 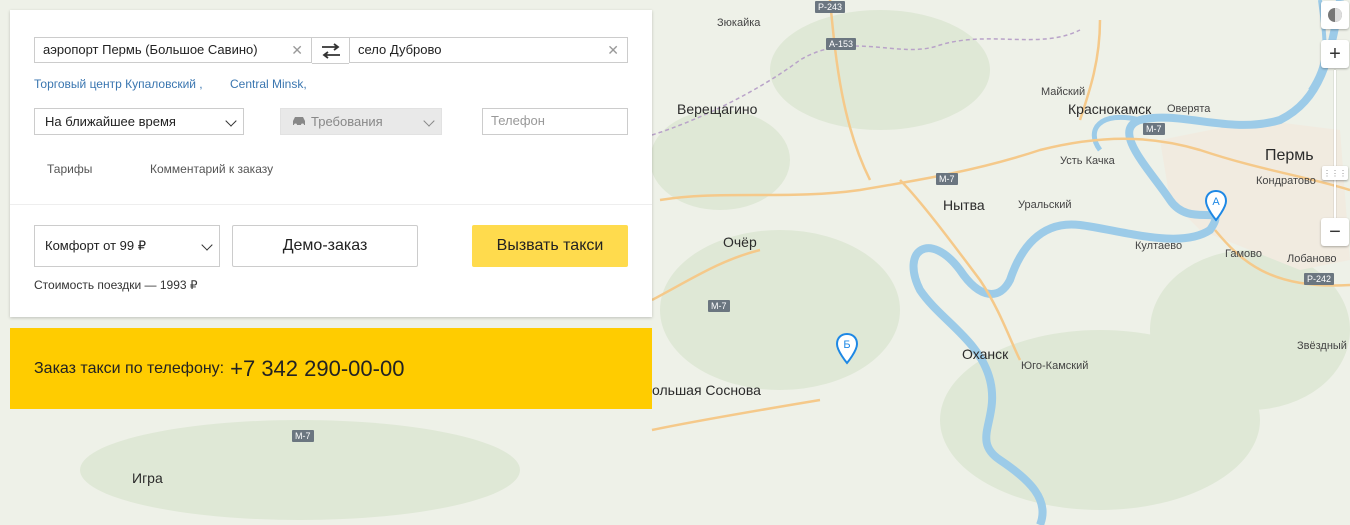 What do you see at coordinates (1319, 279) in the screenshot?
I see `road-shield: Р-242` at bounding box center [1319, 279].